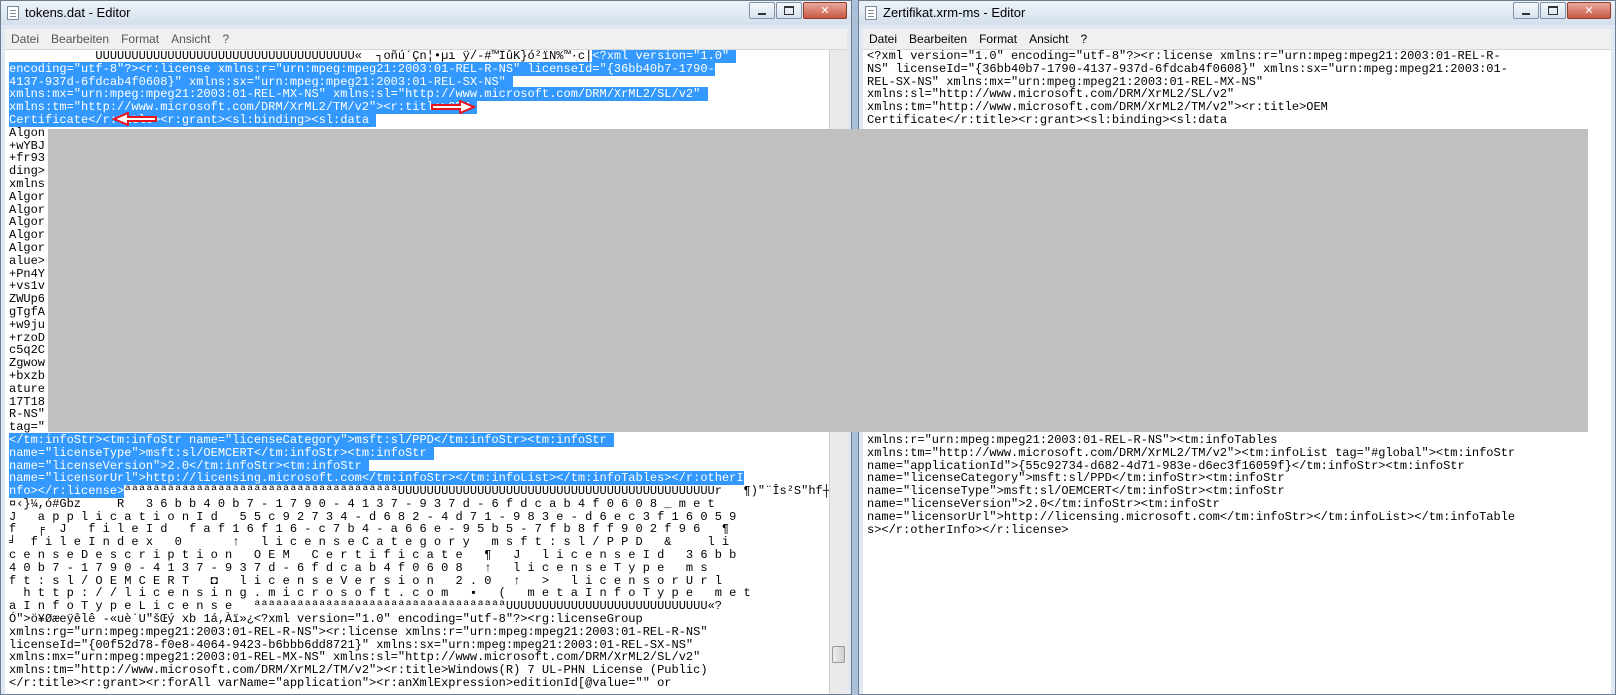  I want to click on scrollbar-thumb, so click(838, 654).